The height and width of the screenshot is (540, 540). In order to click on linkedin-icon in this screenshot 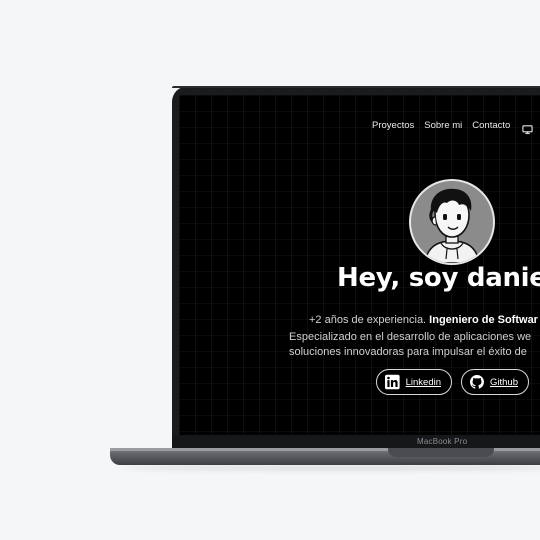, I will do `click(392, 382)`.